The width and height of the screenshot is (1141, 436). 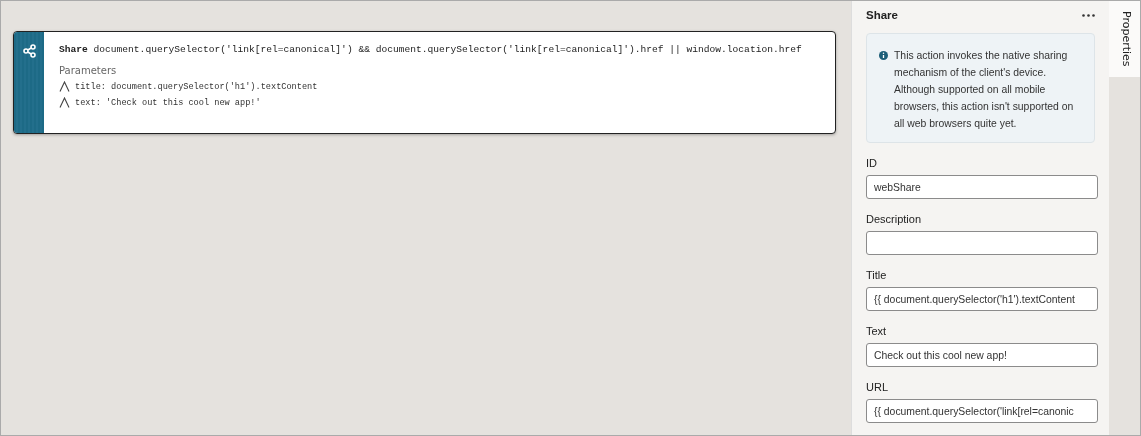 What do you see at coordinates (894, 219) in the screenshot?
I see `field-label: Description` at bounding box center [894, 219].